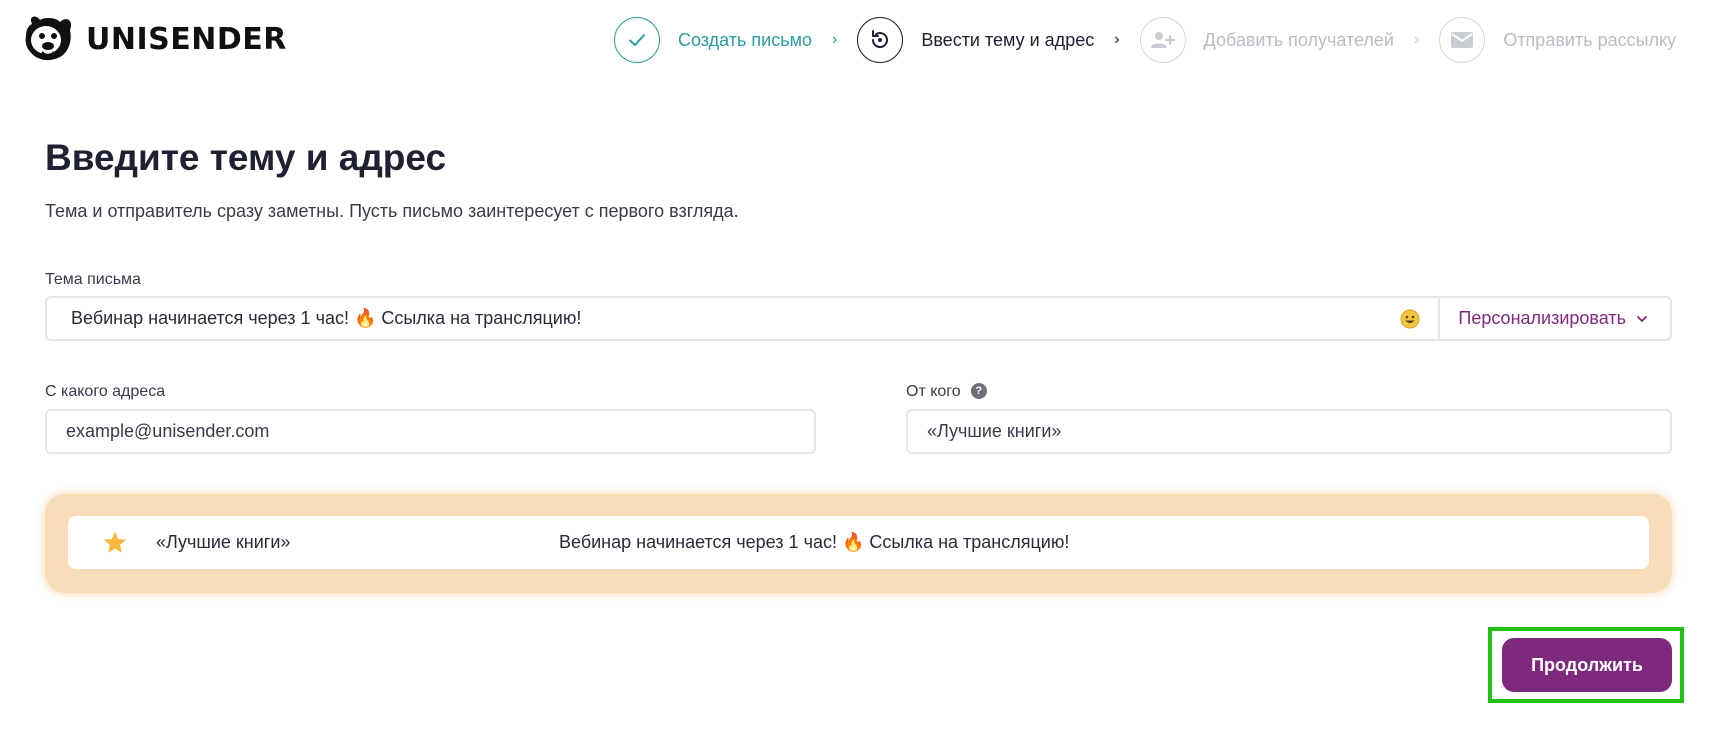  Describe the element at coordinates (1410, 319) in the screenshot. I see `emoji-picker-icon` at that location.